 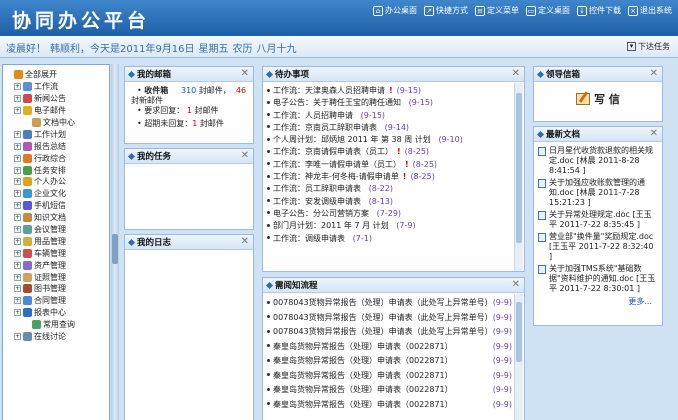 I want to click on todo-item-text: 电子公告：分公司营销方案, so click(x=321, y=213).